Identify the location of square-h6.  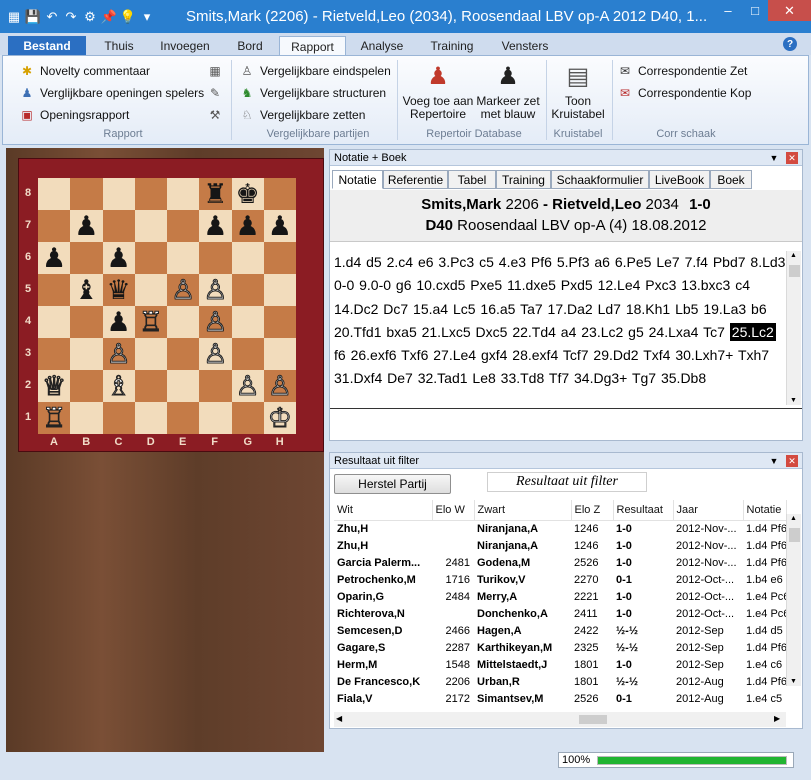
(279, 258).